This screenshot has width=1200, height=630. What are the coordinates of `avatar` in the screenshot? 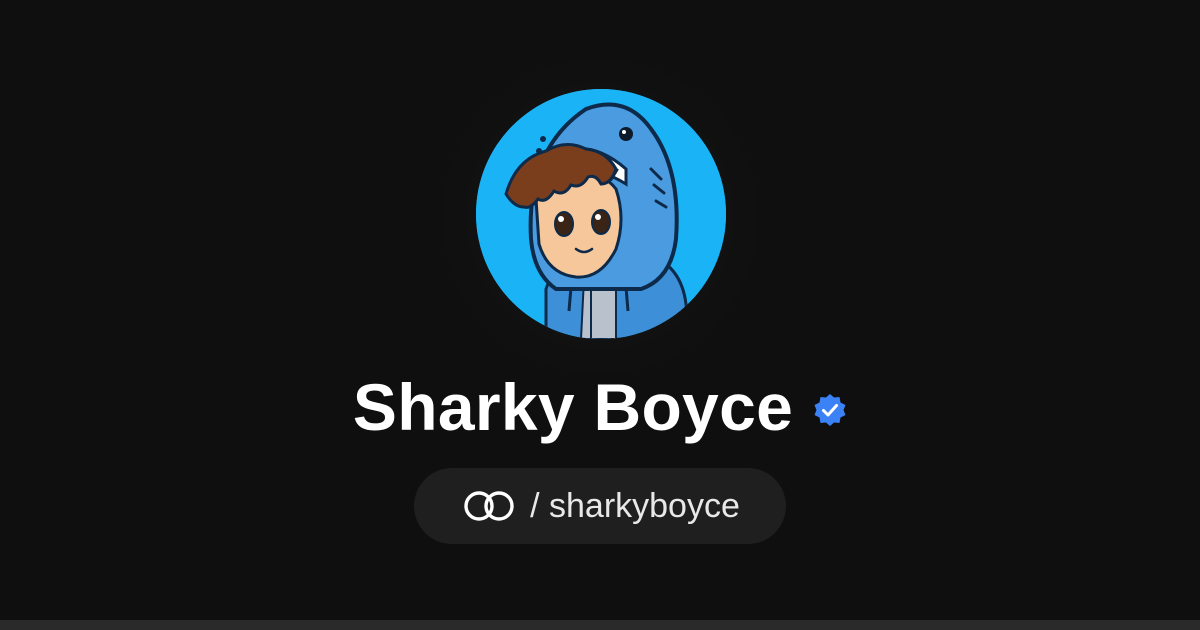 It's located at (601, 214).